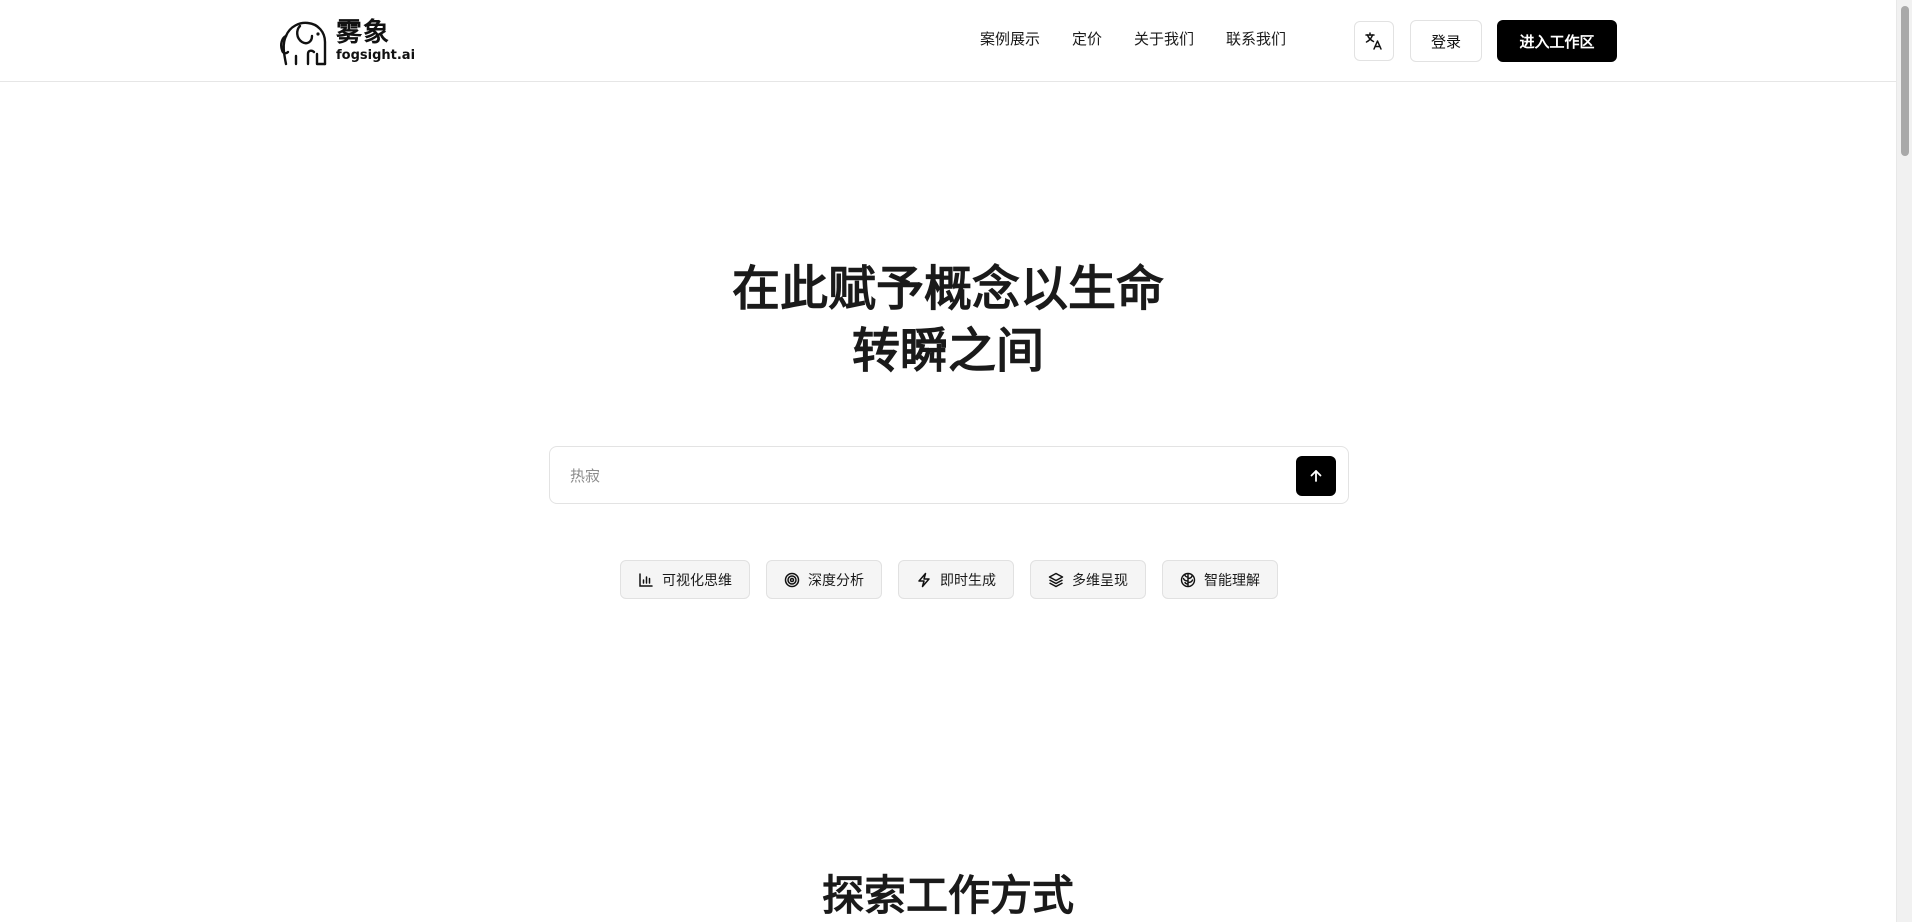  I want to click on nav-link-cases: 案例展示, so click(1010, 39).